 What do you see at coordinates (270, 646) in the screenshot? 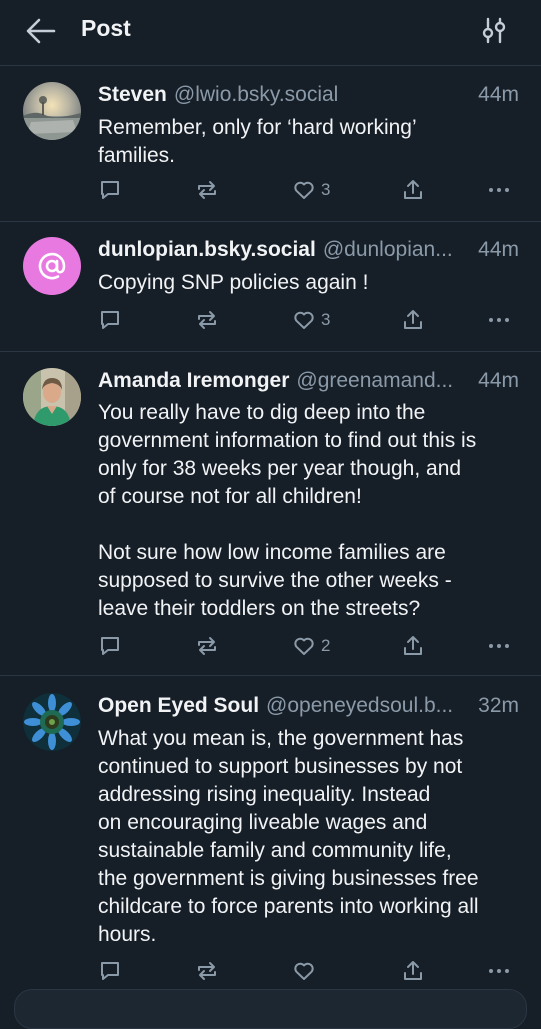
I see `post-actions: 2` at bounding box center [270, 646].